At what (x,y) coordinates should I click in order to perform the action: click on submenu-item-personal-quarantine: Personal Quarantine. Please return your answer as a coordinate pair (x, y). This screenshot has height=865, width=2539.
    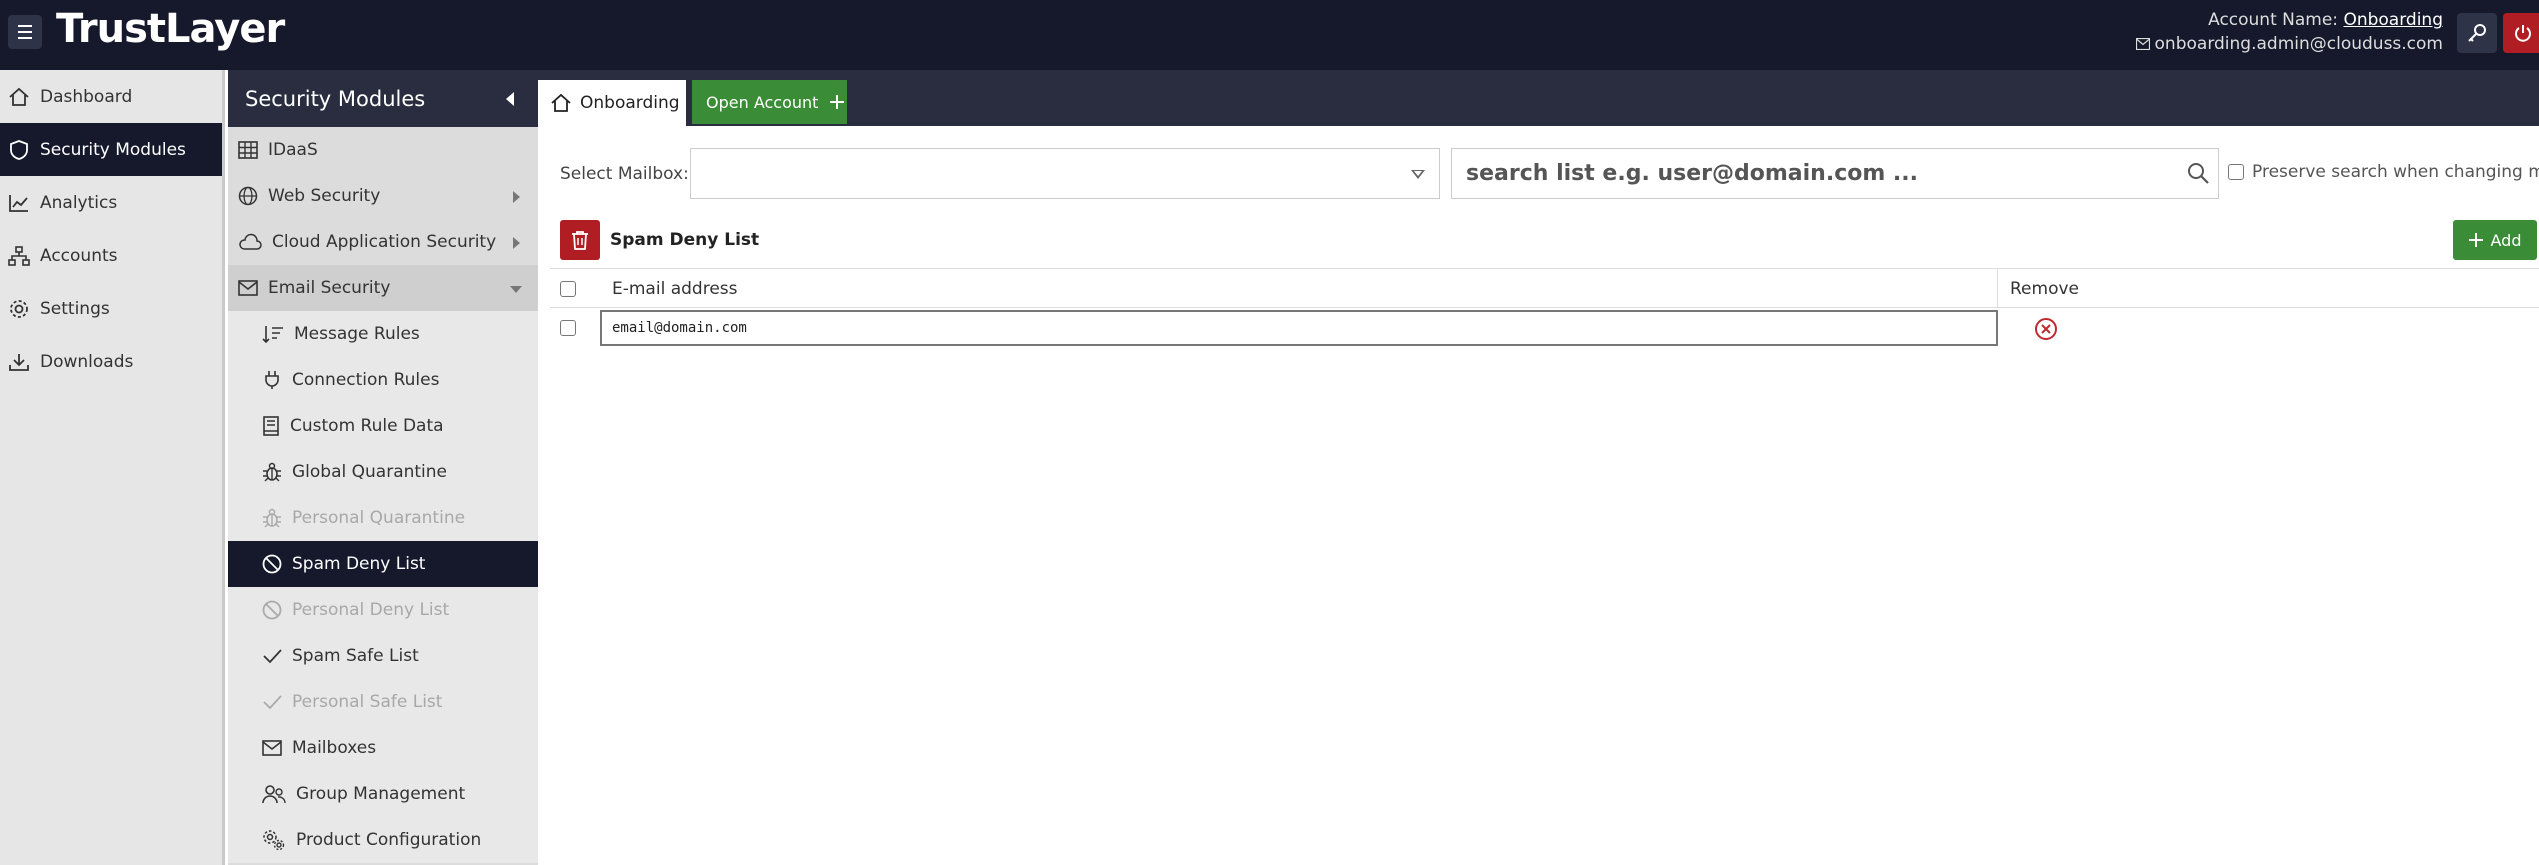
    Looking at the image, I should click on (383, 518).